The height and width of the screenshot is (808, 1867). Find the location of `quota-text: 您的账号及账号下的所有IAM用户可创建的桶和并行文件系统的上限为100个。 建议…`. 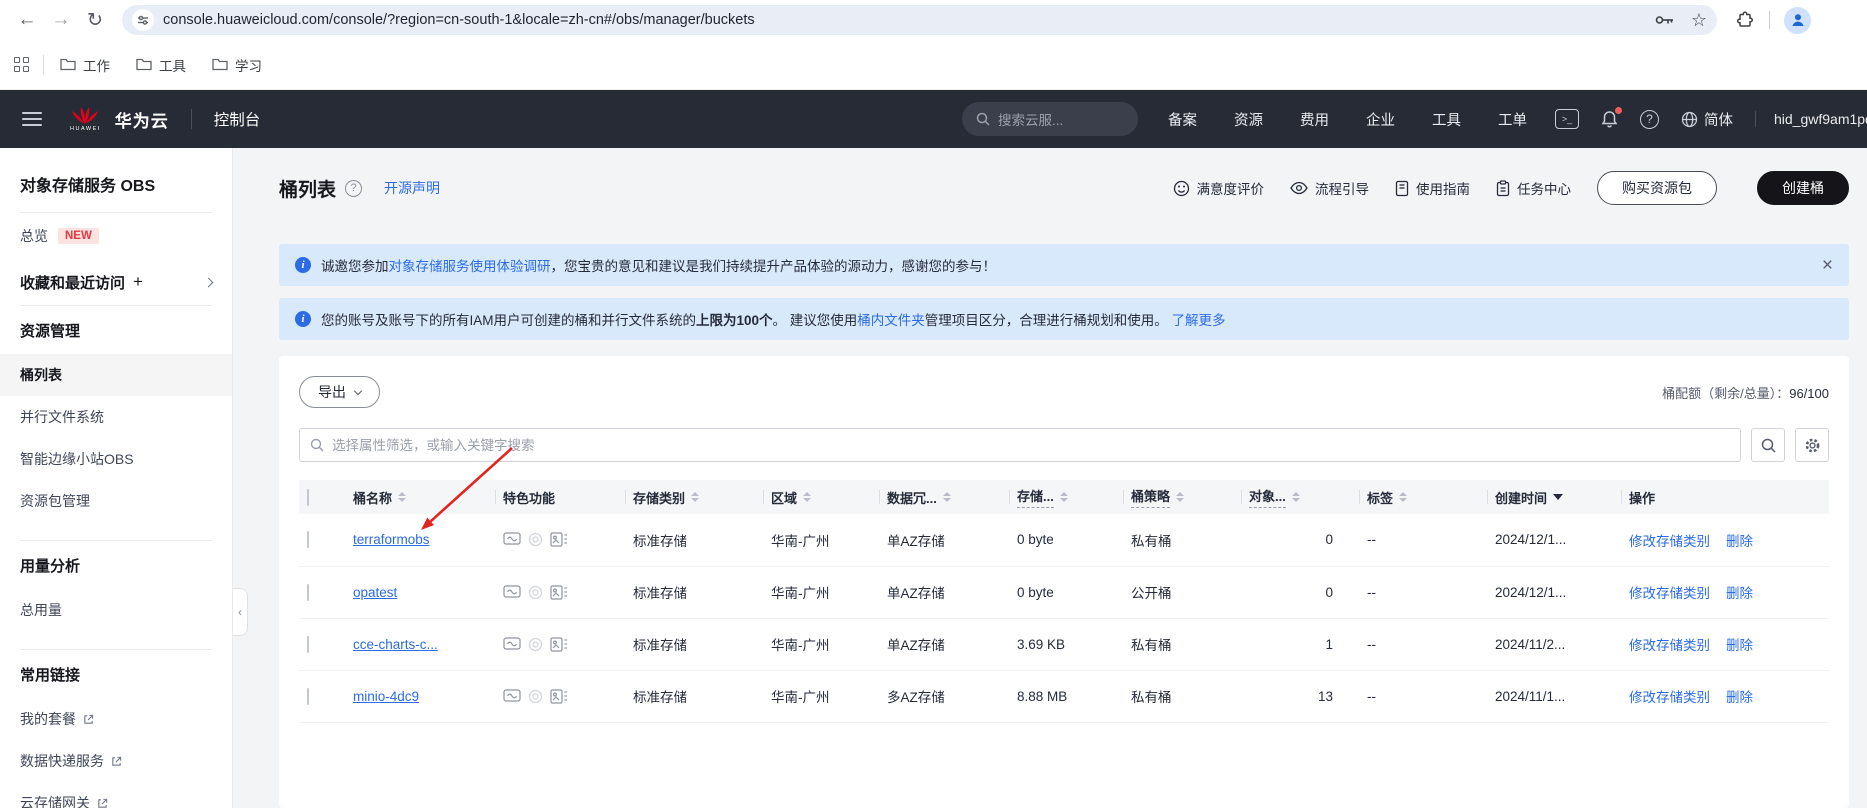

quota-text: 您的账号及账号下的所有IAM用户可创建的桶和并行文件系统的上限为100个。 建议… is located at coordinates (773, 319).